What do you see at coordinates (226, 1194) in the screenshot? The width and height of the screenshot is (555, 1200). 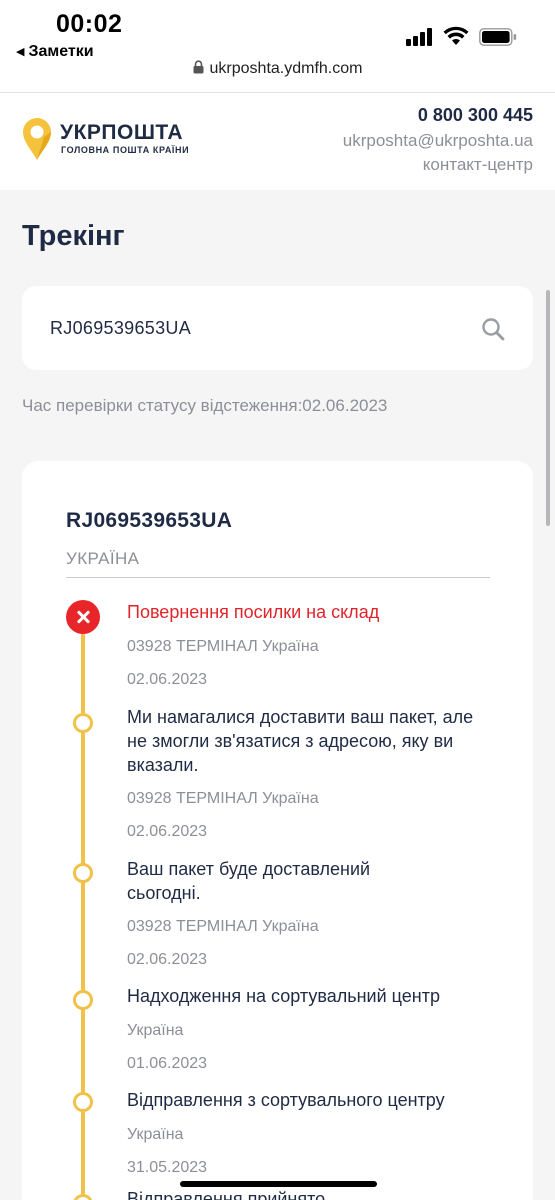 I see `event-title: Відправлення прийнято` at bounding box center [226, 1194].